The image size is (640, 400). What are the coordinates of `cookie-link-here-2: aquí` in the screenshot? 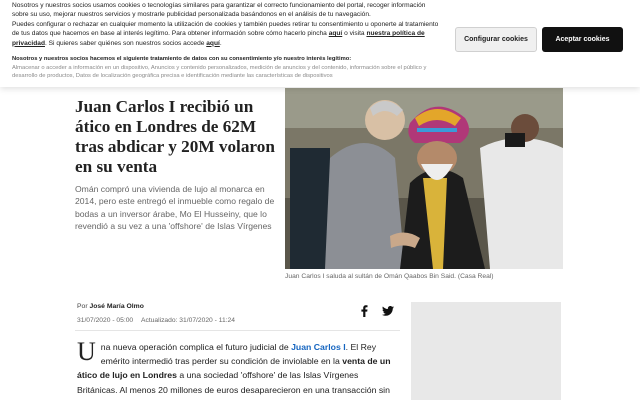 It's located at (213, 43).